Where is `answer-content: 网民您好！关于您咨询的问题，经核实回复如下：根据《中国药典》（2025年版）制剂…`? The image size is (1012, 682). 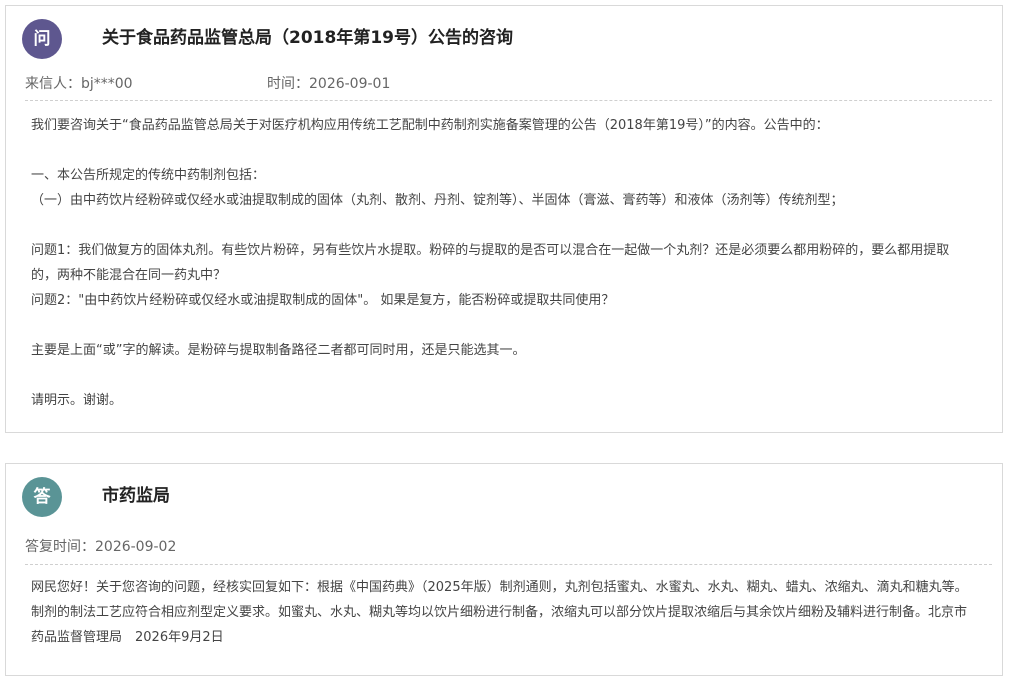 answer-content: 网民您好！关于您咨询的问题，经核实回复如下：根据《中国药典》（2025年版）制剂… is located at coordinates (501, 612).